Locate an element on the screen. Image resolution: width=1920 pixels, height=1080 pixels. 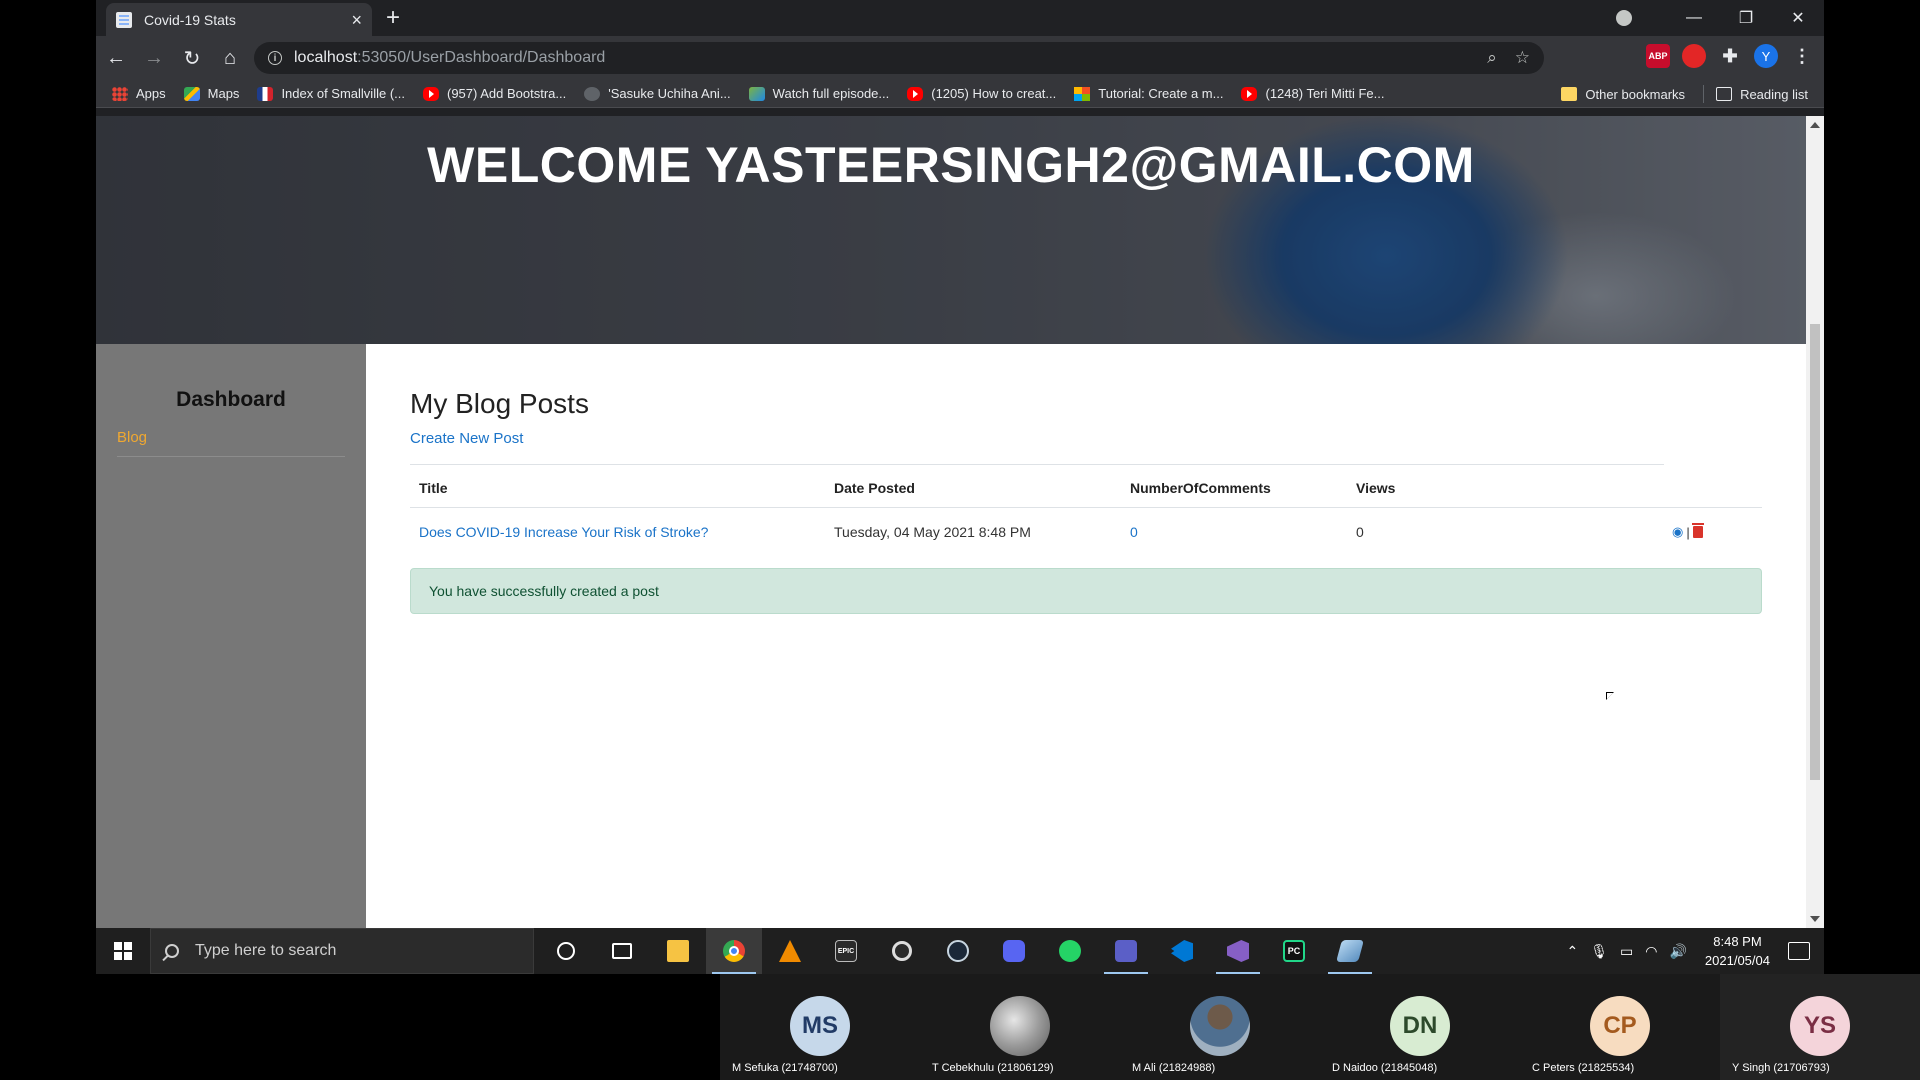
home-icon: ⌂ is located at coordinates (230, 58).